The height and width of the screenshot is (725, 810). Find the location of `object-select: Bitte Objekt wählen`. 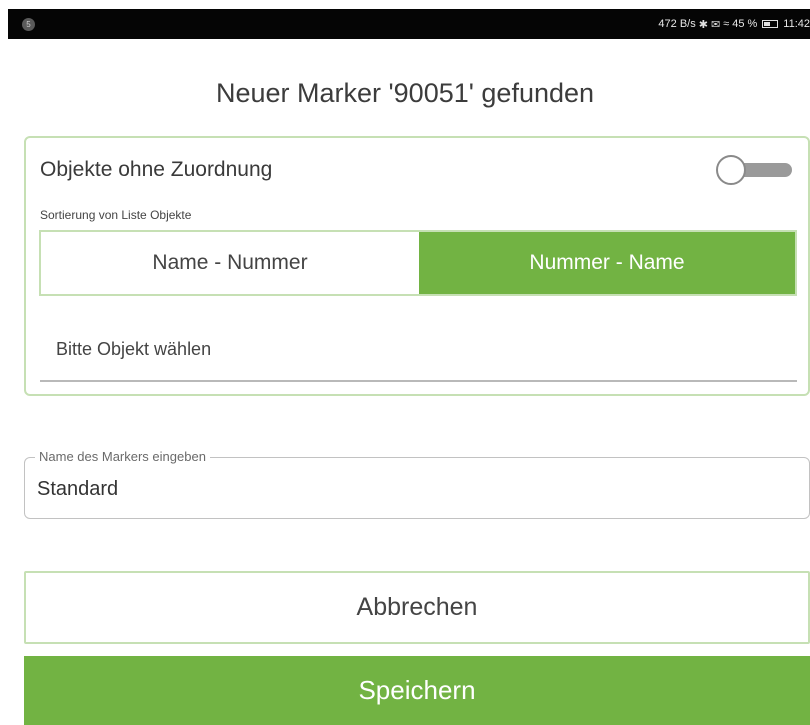

object-select: Bitte Objekt wählen is located at coordinates (418, 350).